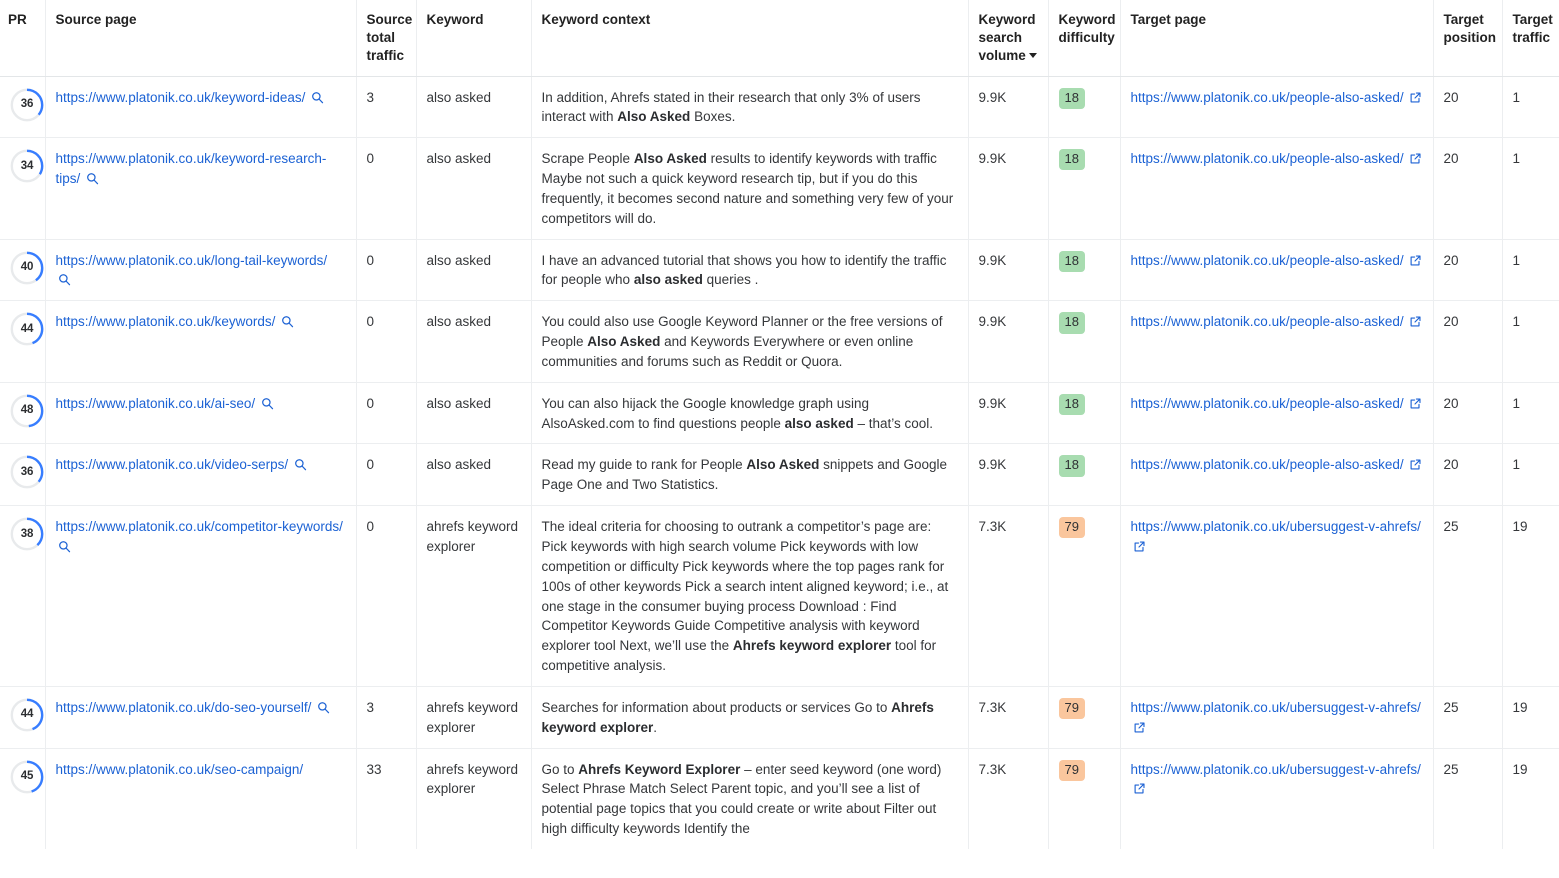 This screenshot has height=878, width=1559. I want to click on column-header-target-traffic: Target traffic, so click(1530, 38).